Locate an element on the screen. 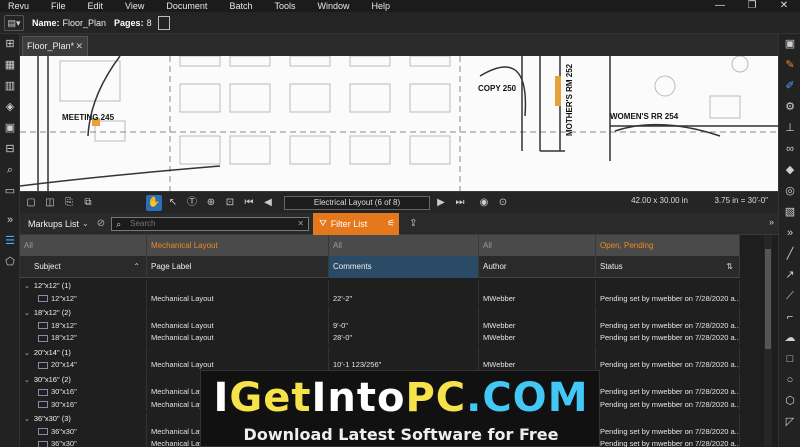 Image resolution: width=800 pixels, height=447 pixels. filter-author: All is located at coordinates (537, 245).